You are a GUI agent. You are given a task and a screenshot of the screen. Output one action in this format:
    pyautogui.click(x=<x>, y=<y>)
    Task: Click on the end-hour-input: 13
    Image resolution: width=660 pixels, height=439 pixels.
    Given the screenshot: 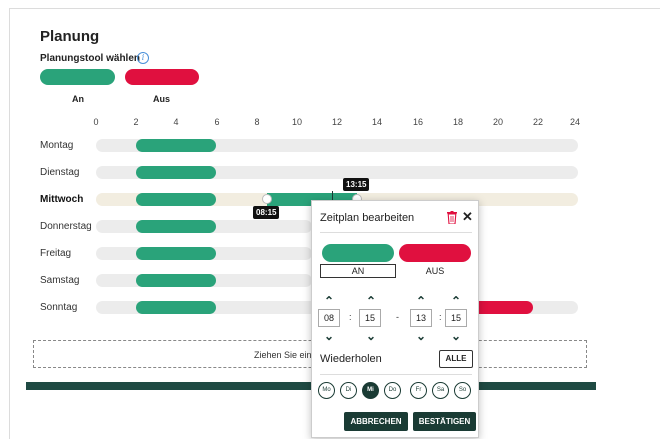 What is the action you would take?
    pyautogui.click(x=421, y=318)
    